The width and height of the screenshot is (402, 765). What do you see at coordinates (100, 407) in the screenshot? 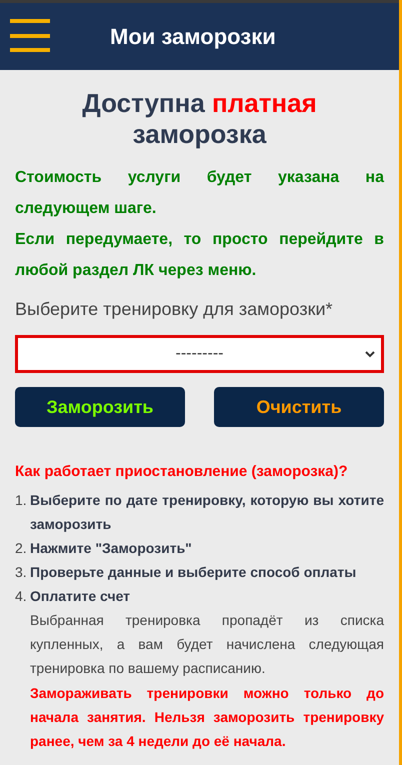
I see `freeze-button: Заморозить` at bounding box center [100, 407].